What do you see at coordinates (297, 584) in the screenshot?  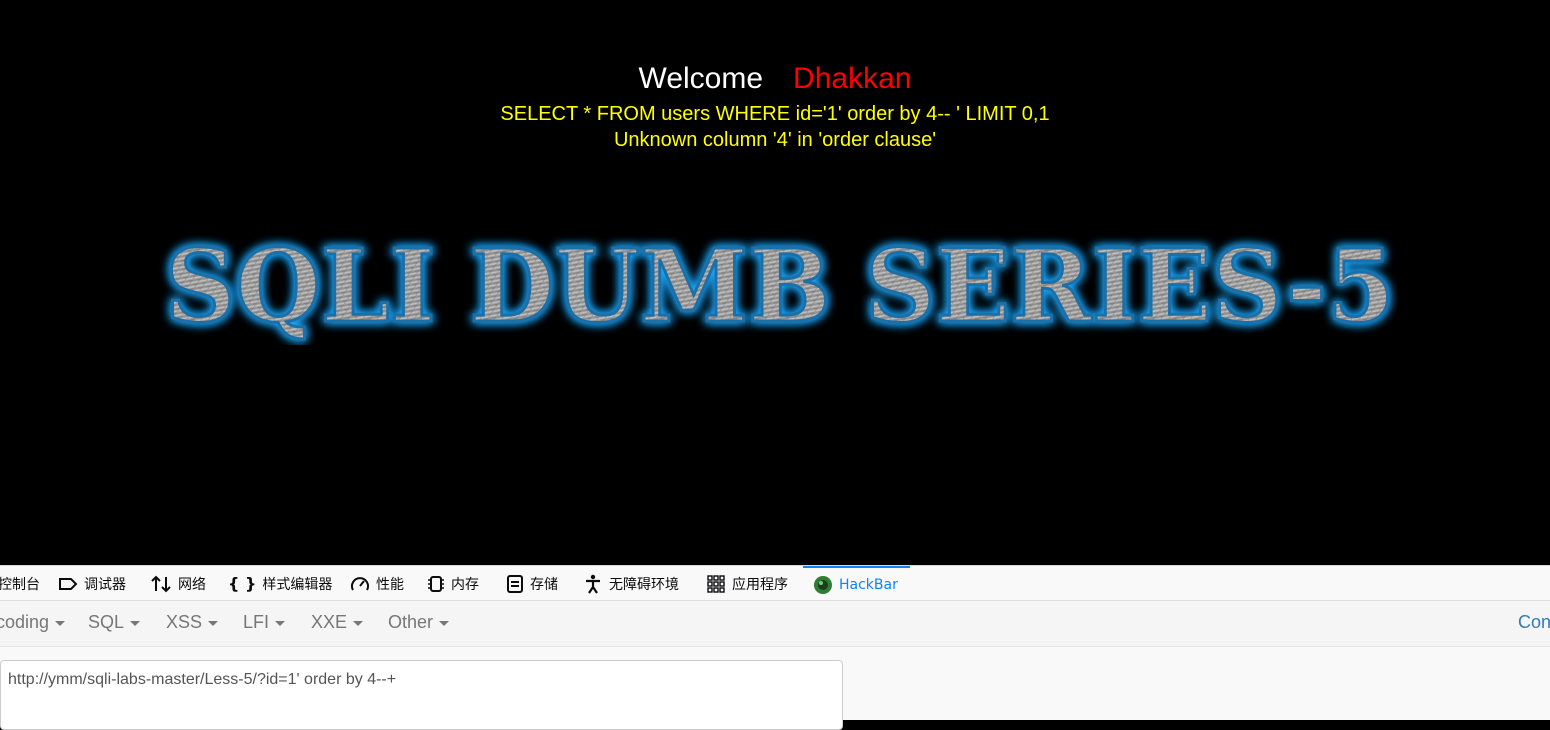 I see `tab-style-editor-label: 样式编辑器` at bounding box center [297, 584].